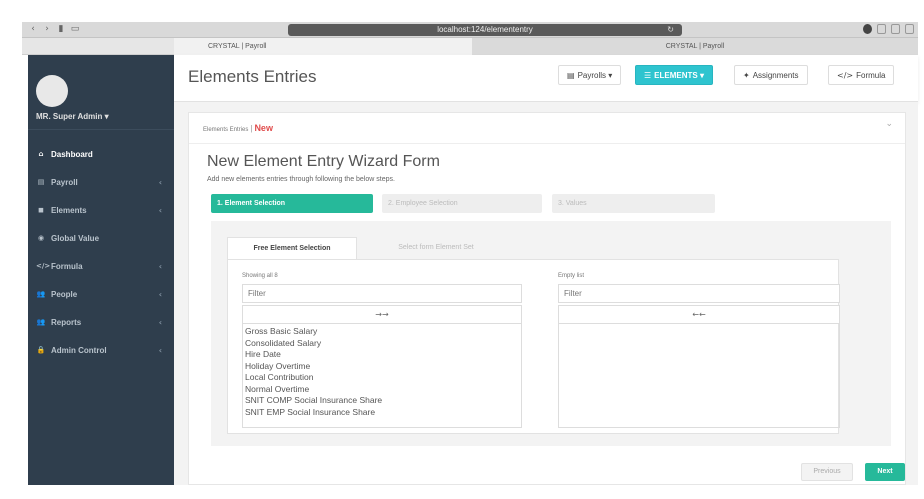  Describe the element at coordinates (225, 130) in the screenshot. I see `breadcrumb-parent: Elements Entries` at that location.